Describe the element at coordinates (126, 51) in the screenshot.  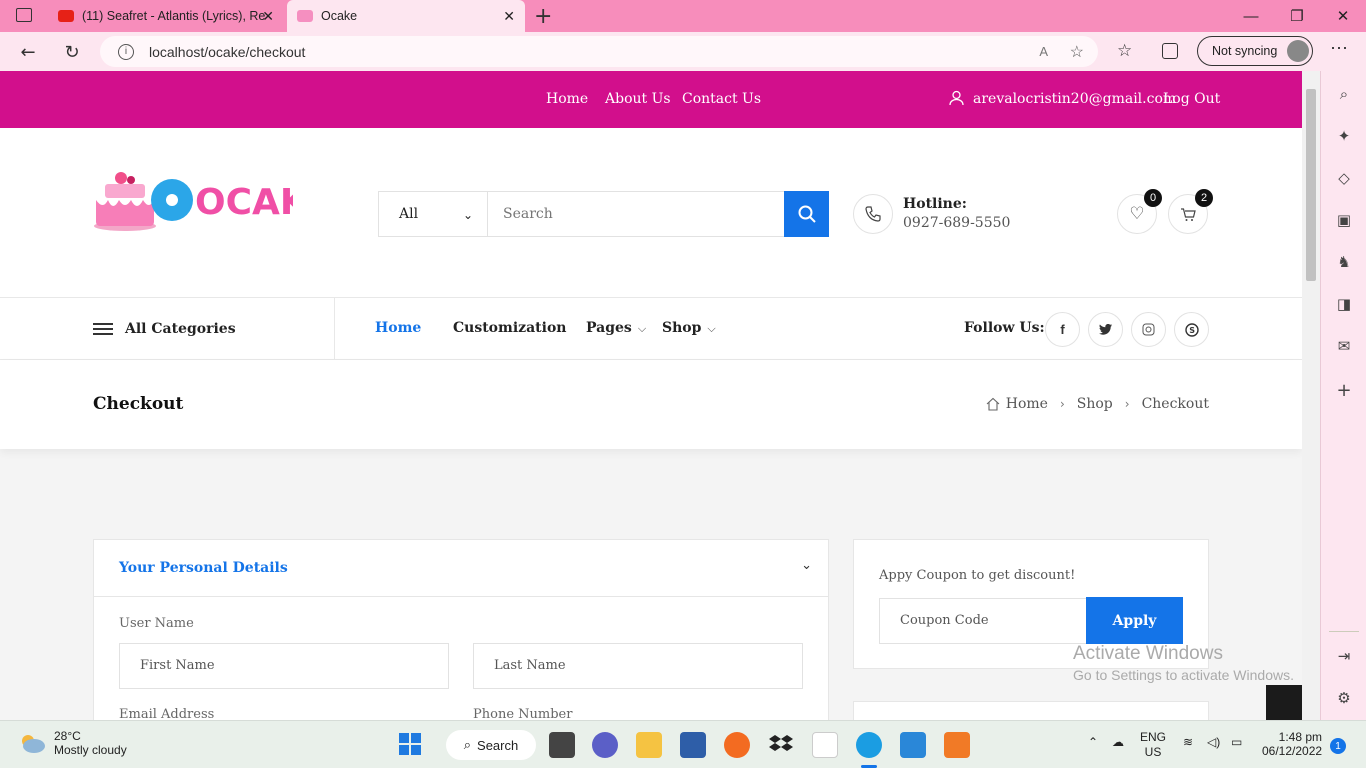
I see `site-info-icon: i` at that location.